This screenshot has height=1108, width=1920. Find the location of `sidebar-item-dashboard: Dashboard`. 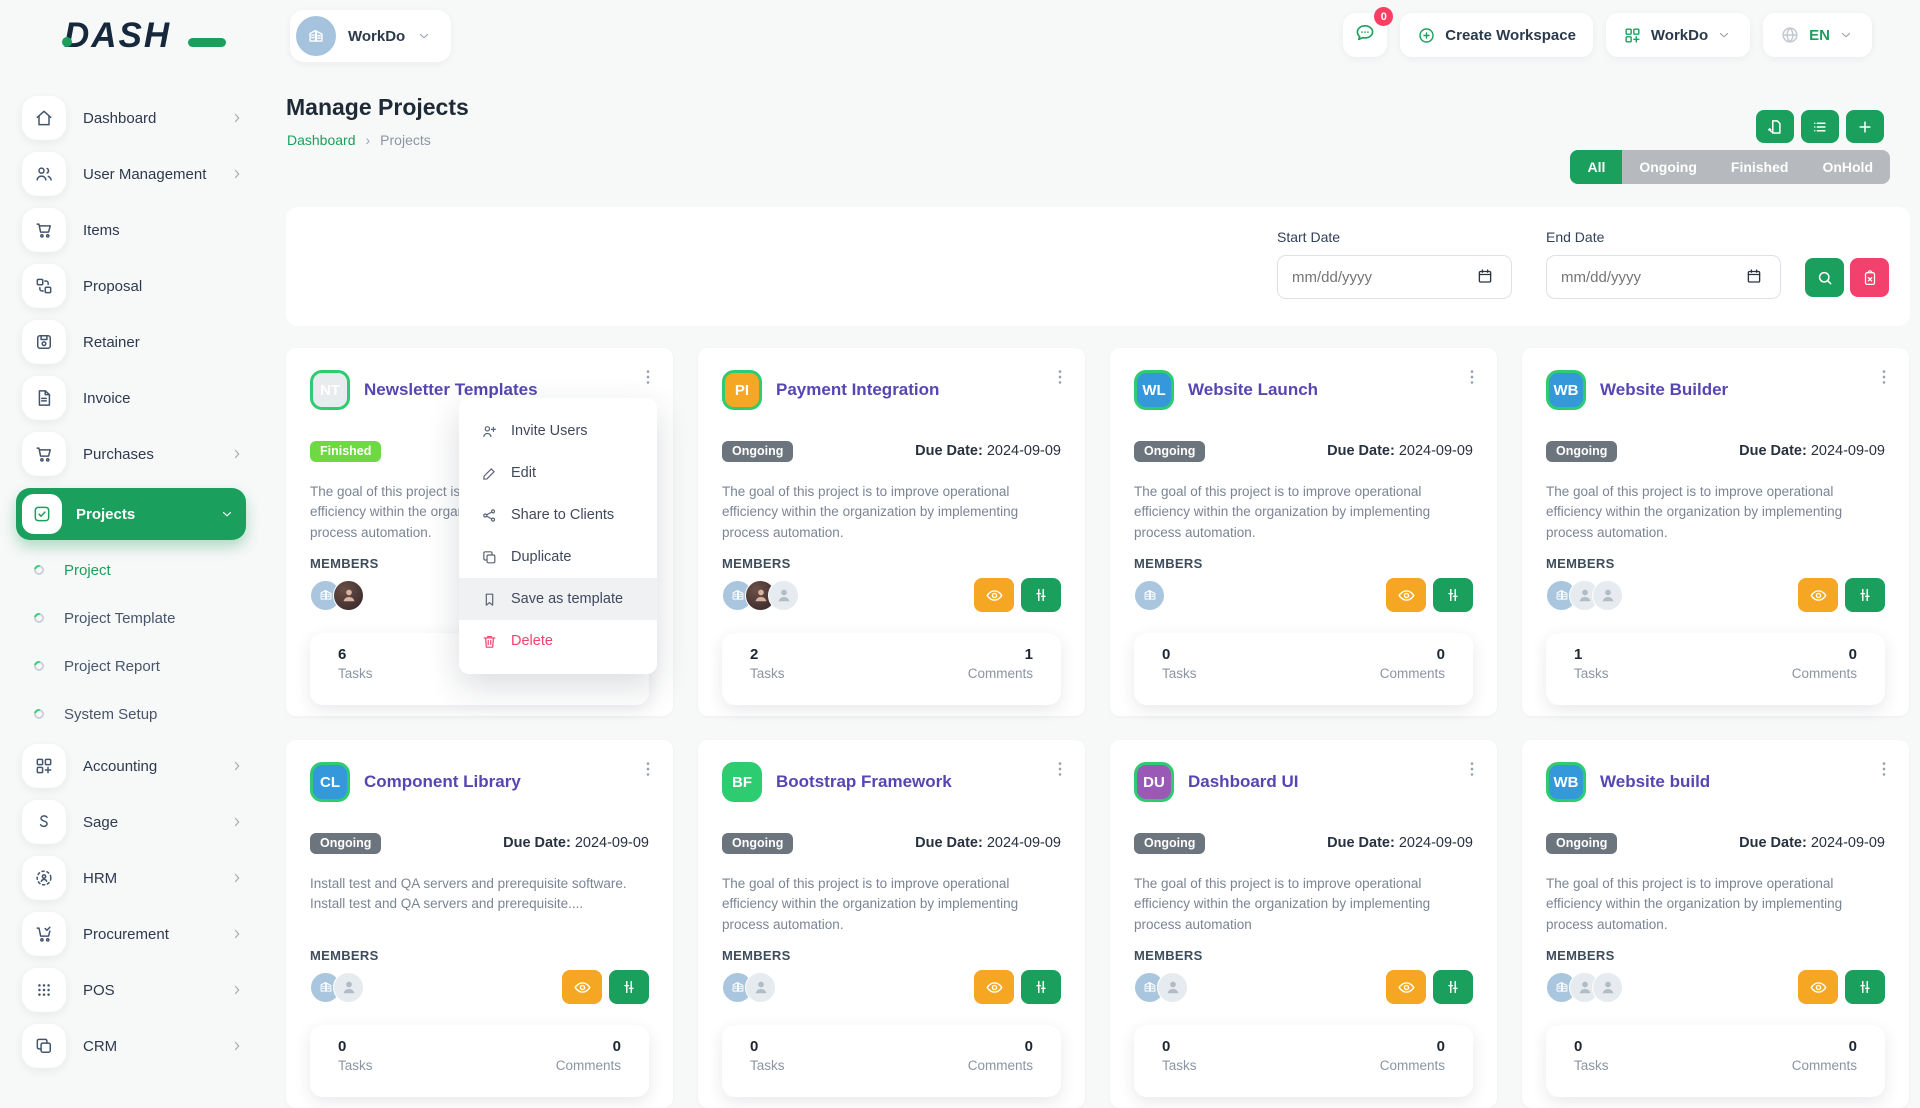

sidebar-item-dashboard: Dashboard is located at coordinates (134, 118).